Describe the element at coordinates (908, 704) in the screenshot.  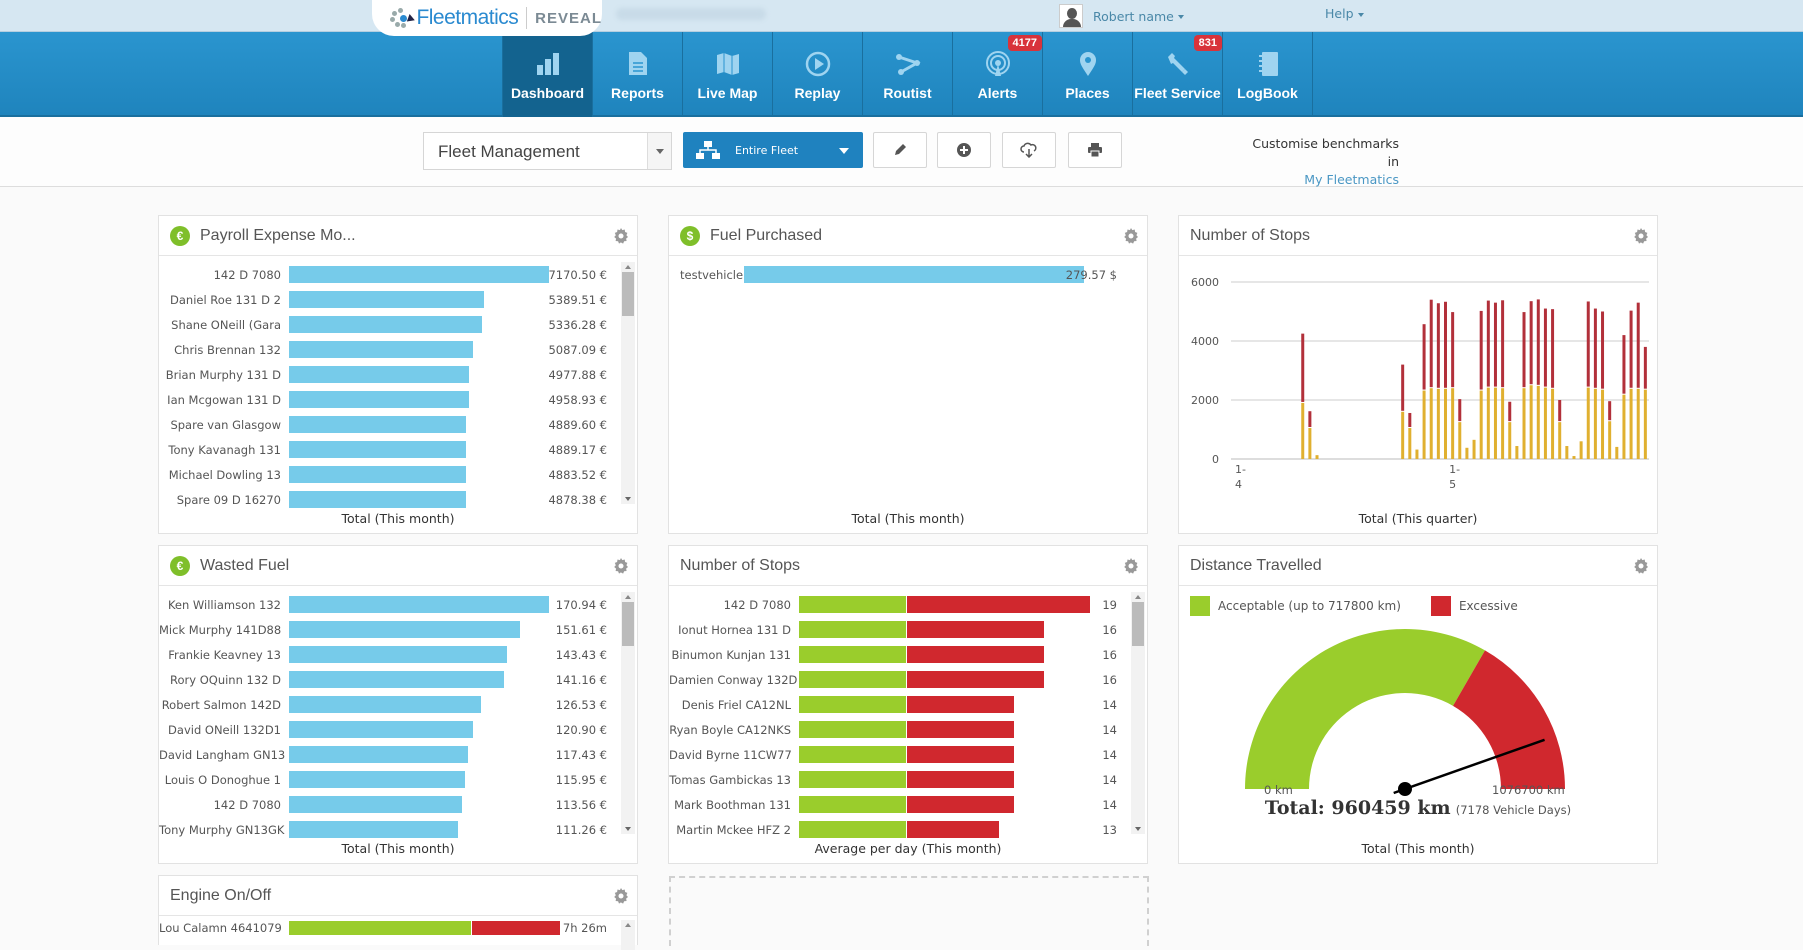
I see `list-item: Denis Friel CA12NL 14` at that location.